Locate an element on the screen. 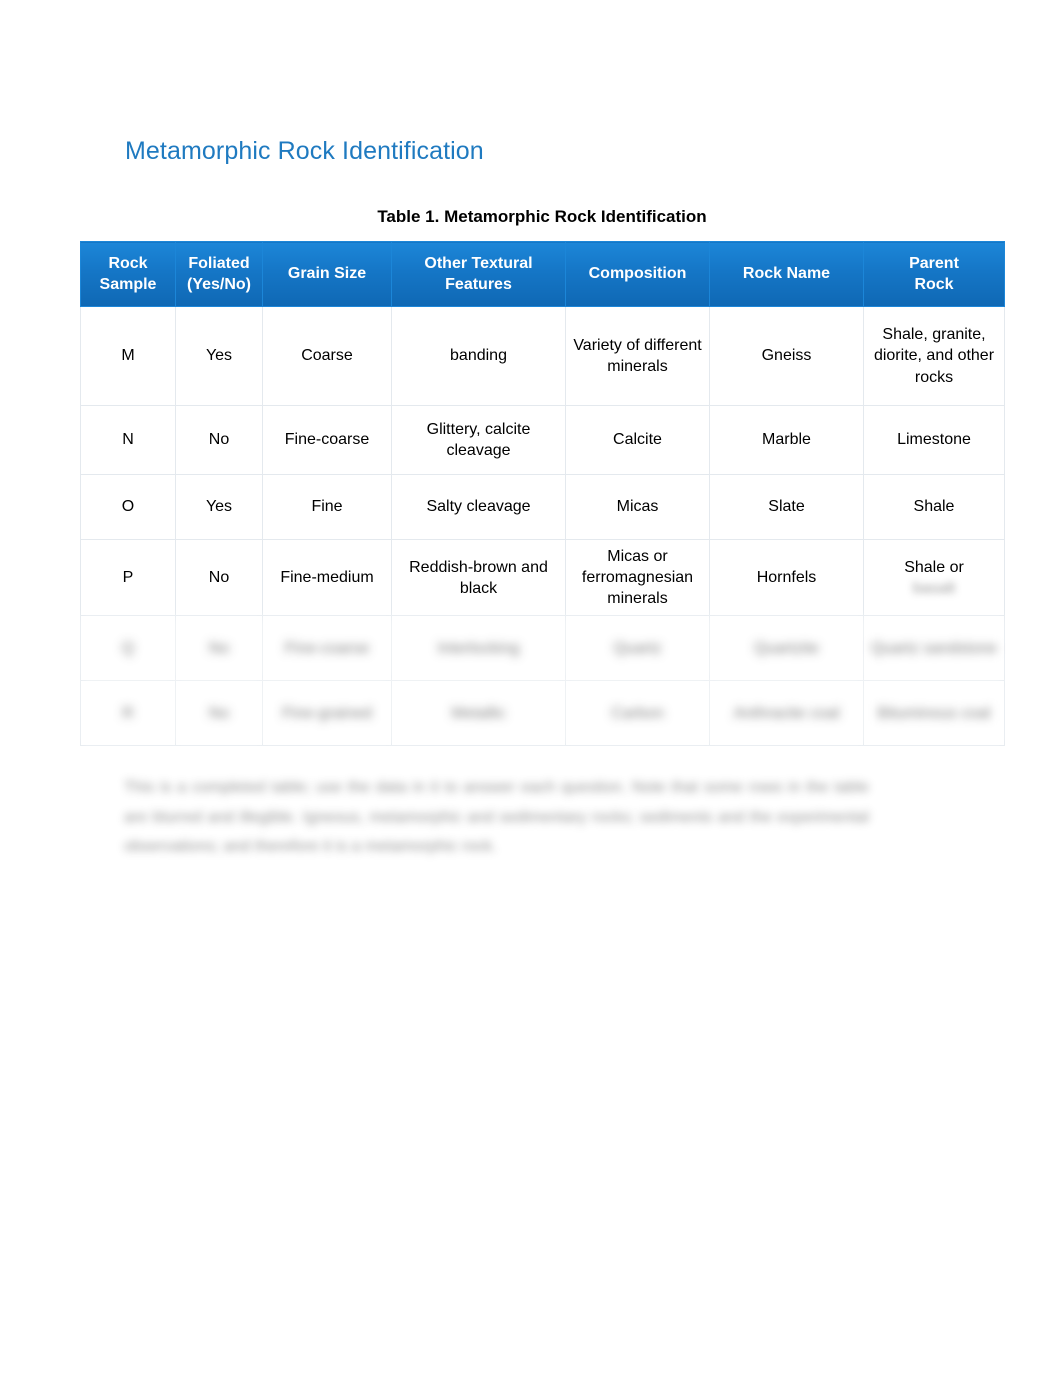 This screenshot has width=1062, height=1377. cell-parent-rock: Limestone is located at coordinates (934, 440).